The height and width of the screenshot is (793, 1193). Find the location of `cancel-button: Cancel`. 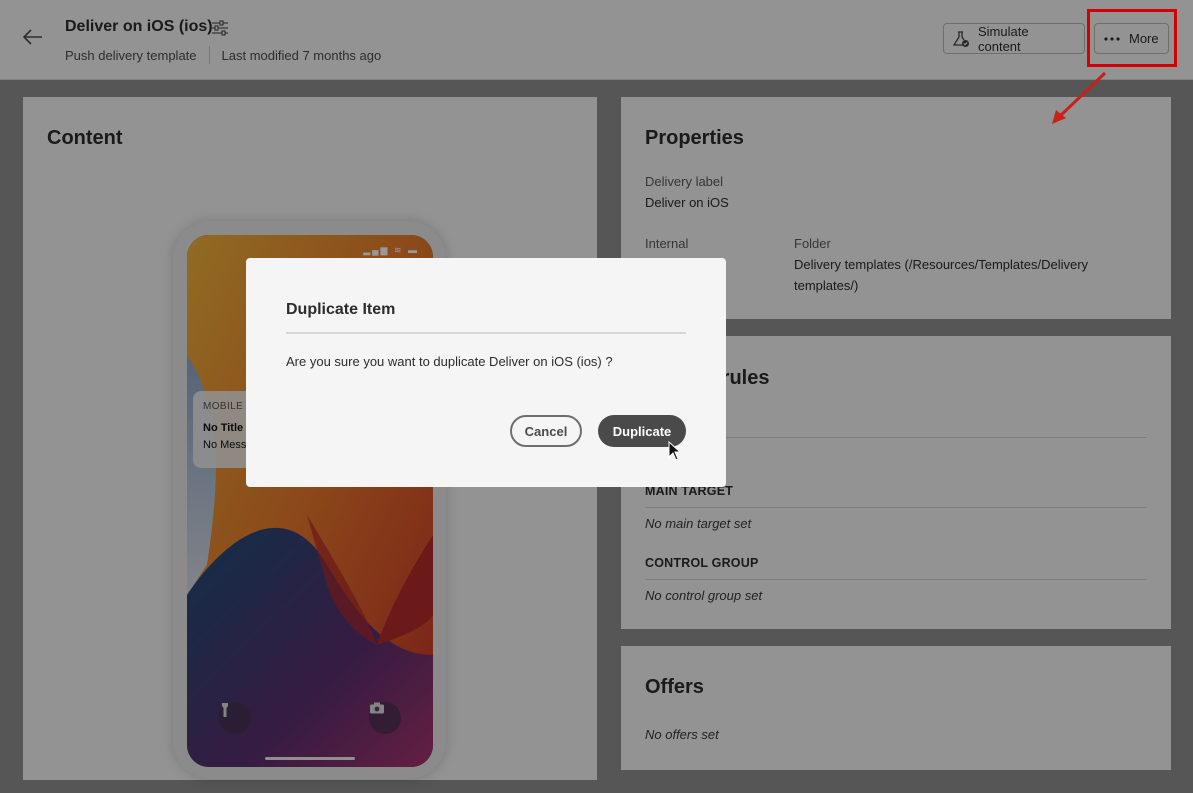

cancel-button: Cancel is located at coordinates (546, 431).